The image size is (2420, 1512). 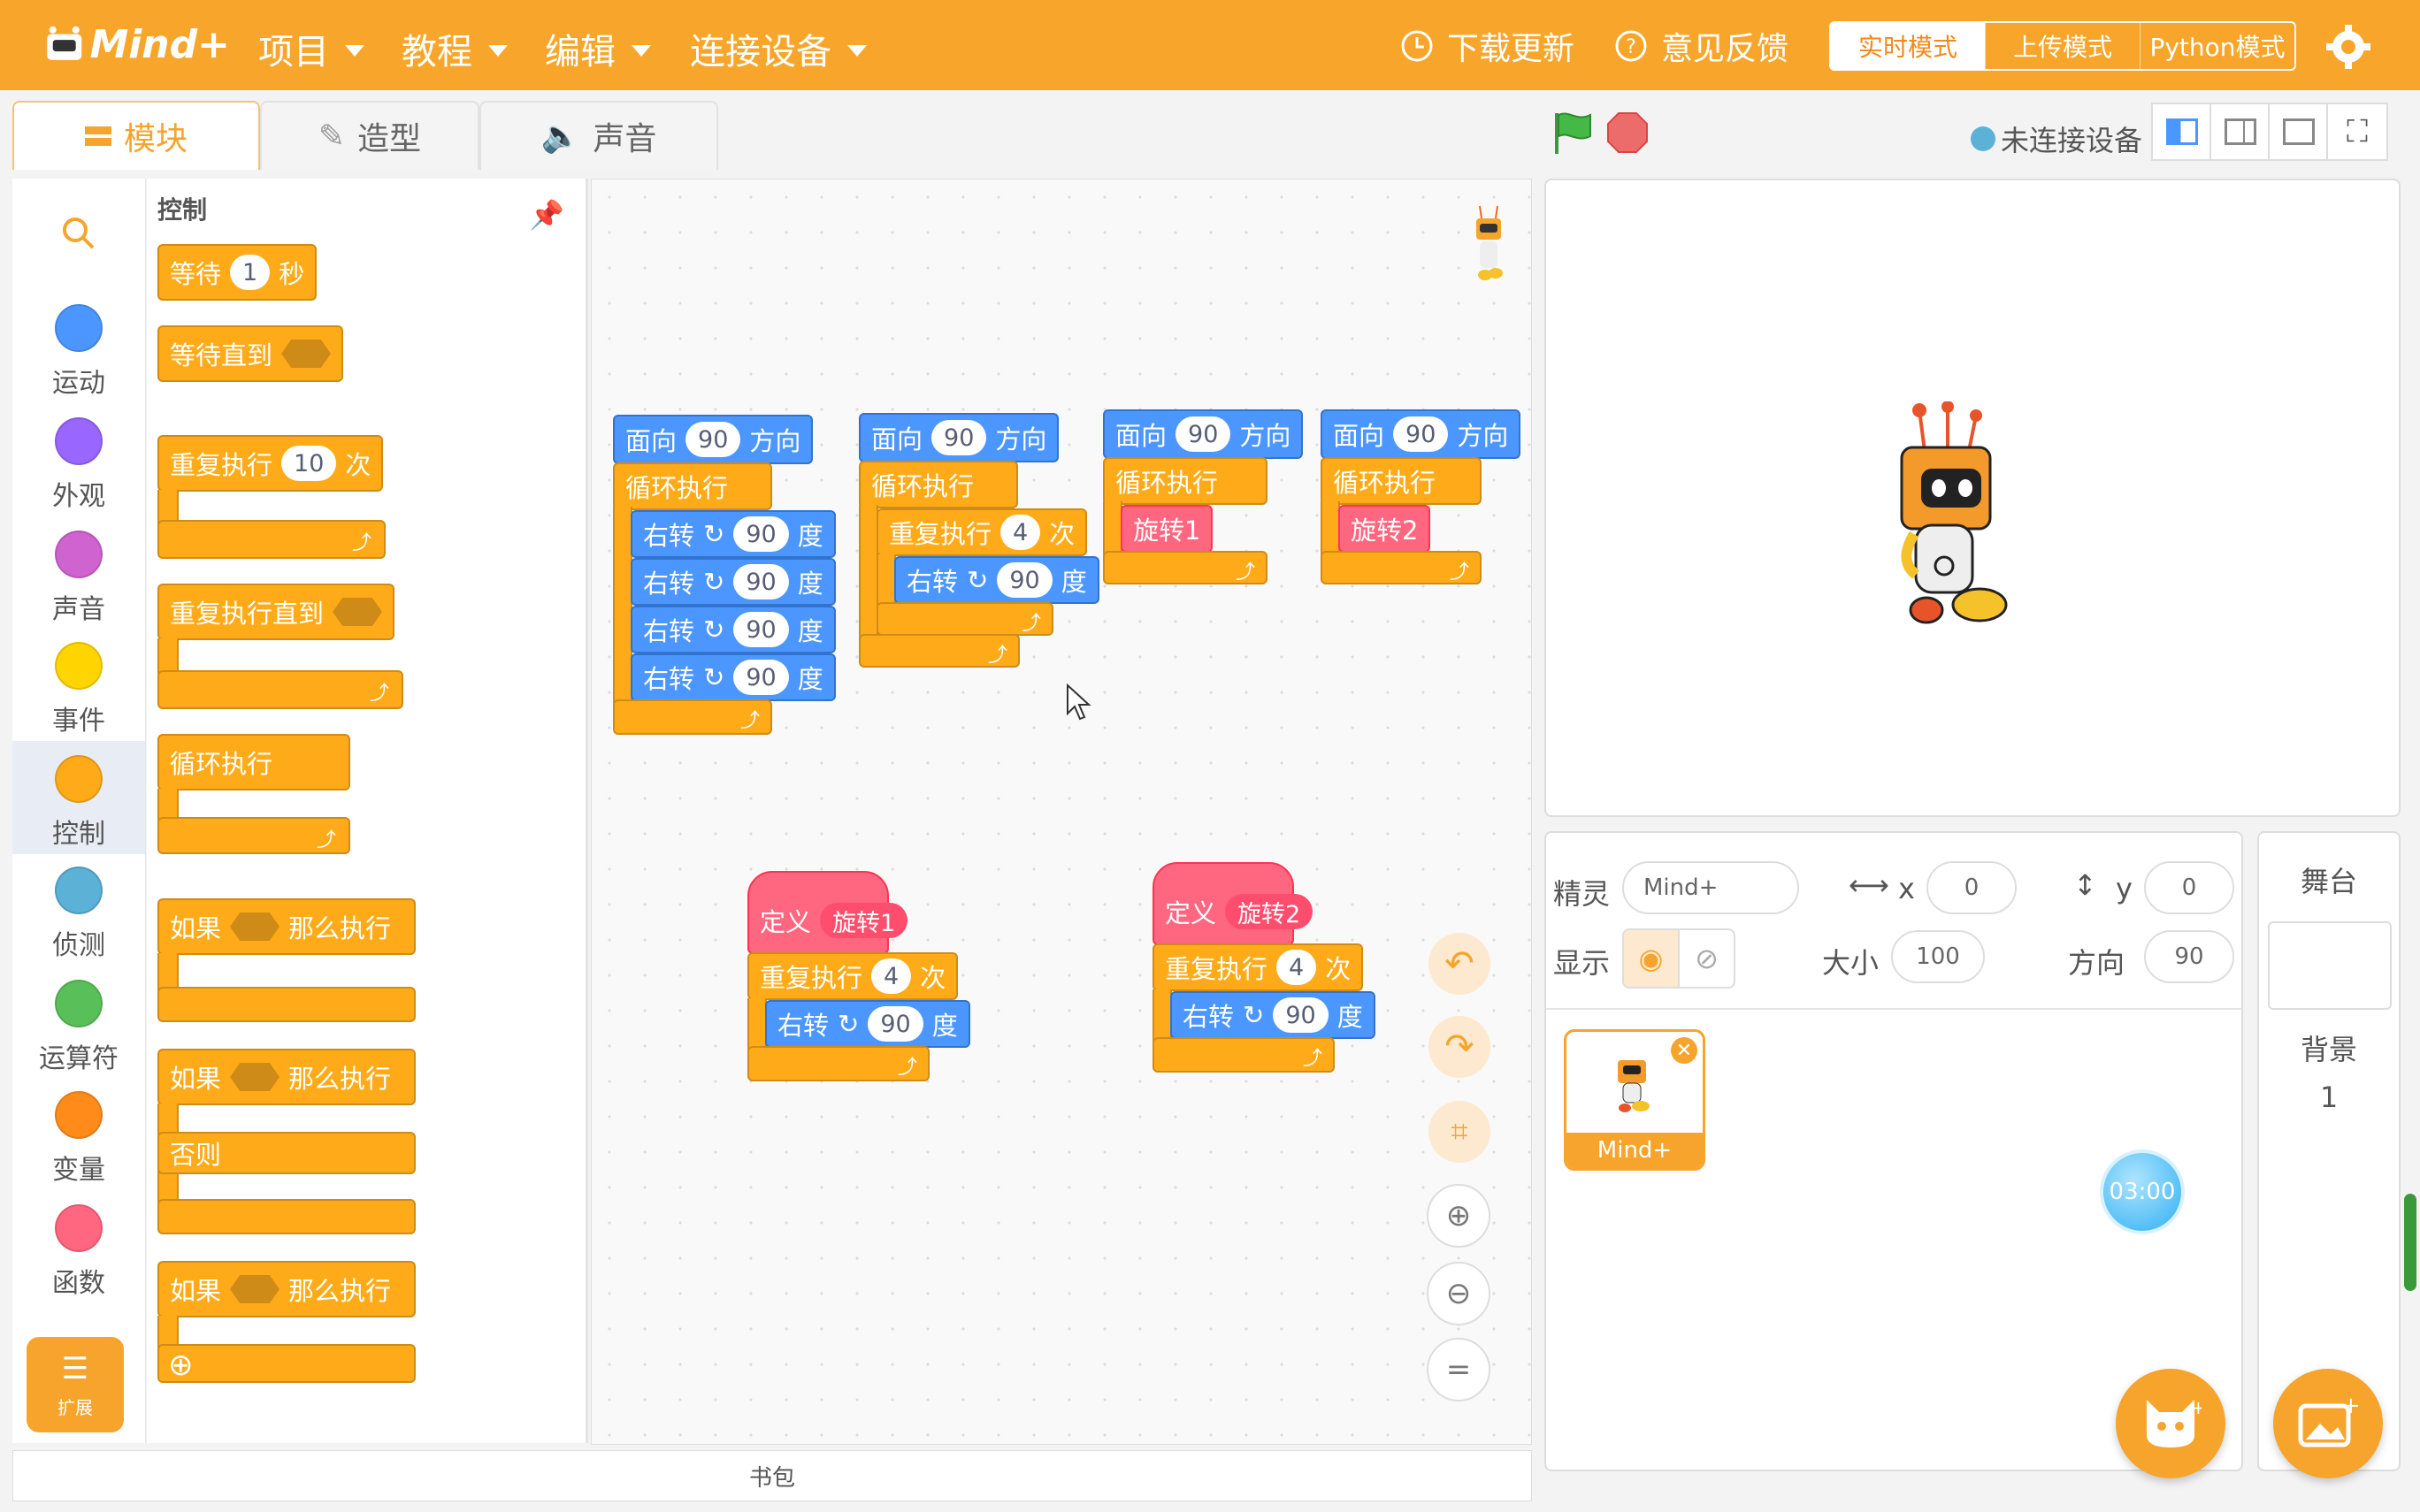 What do you see at coordinates (1894, 1009) in the screenshot?
I see `divider` at bounding box center [1894, 1009].